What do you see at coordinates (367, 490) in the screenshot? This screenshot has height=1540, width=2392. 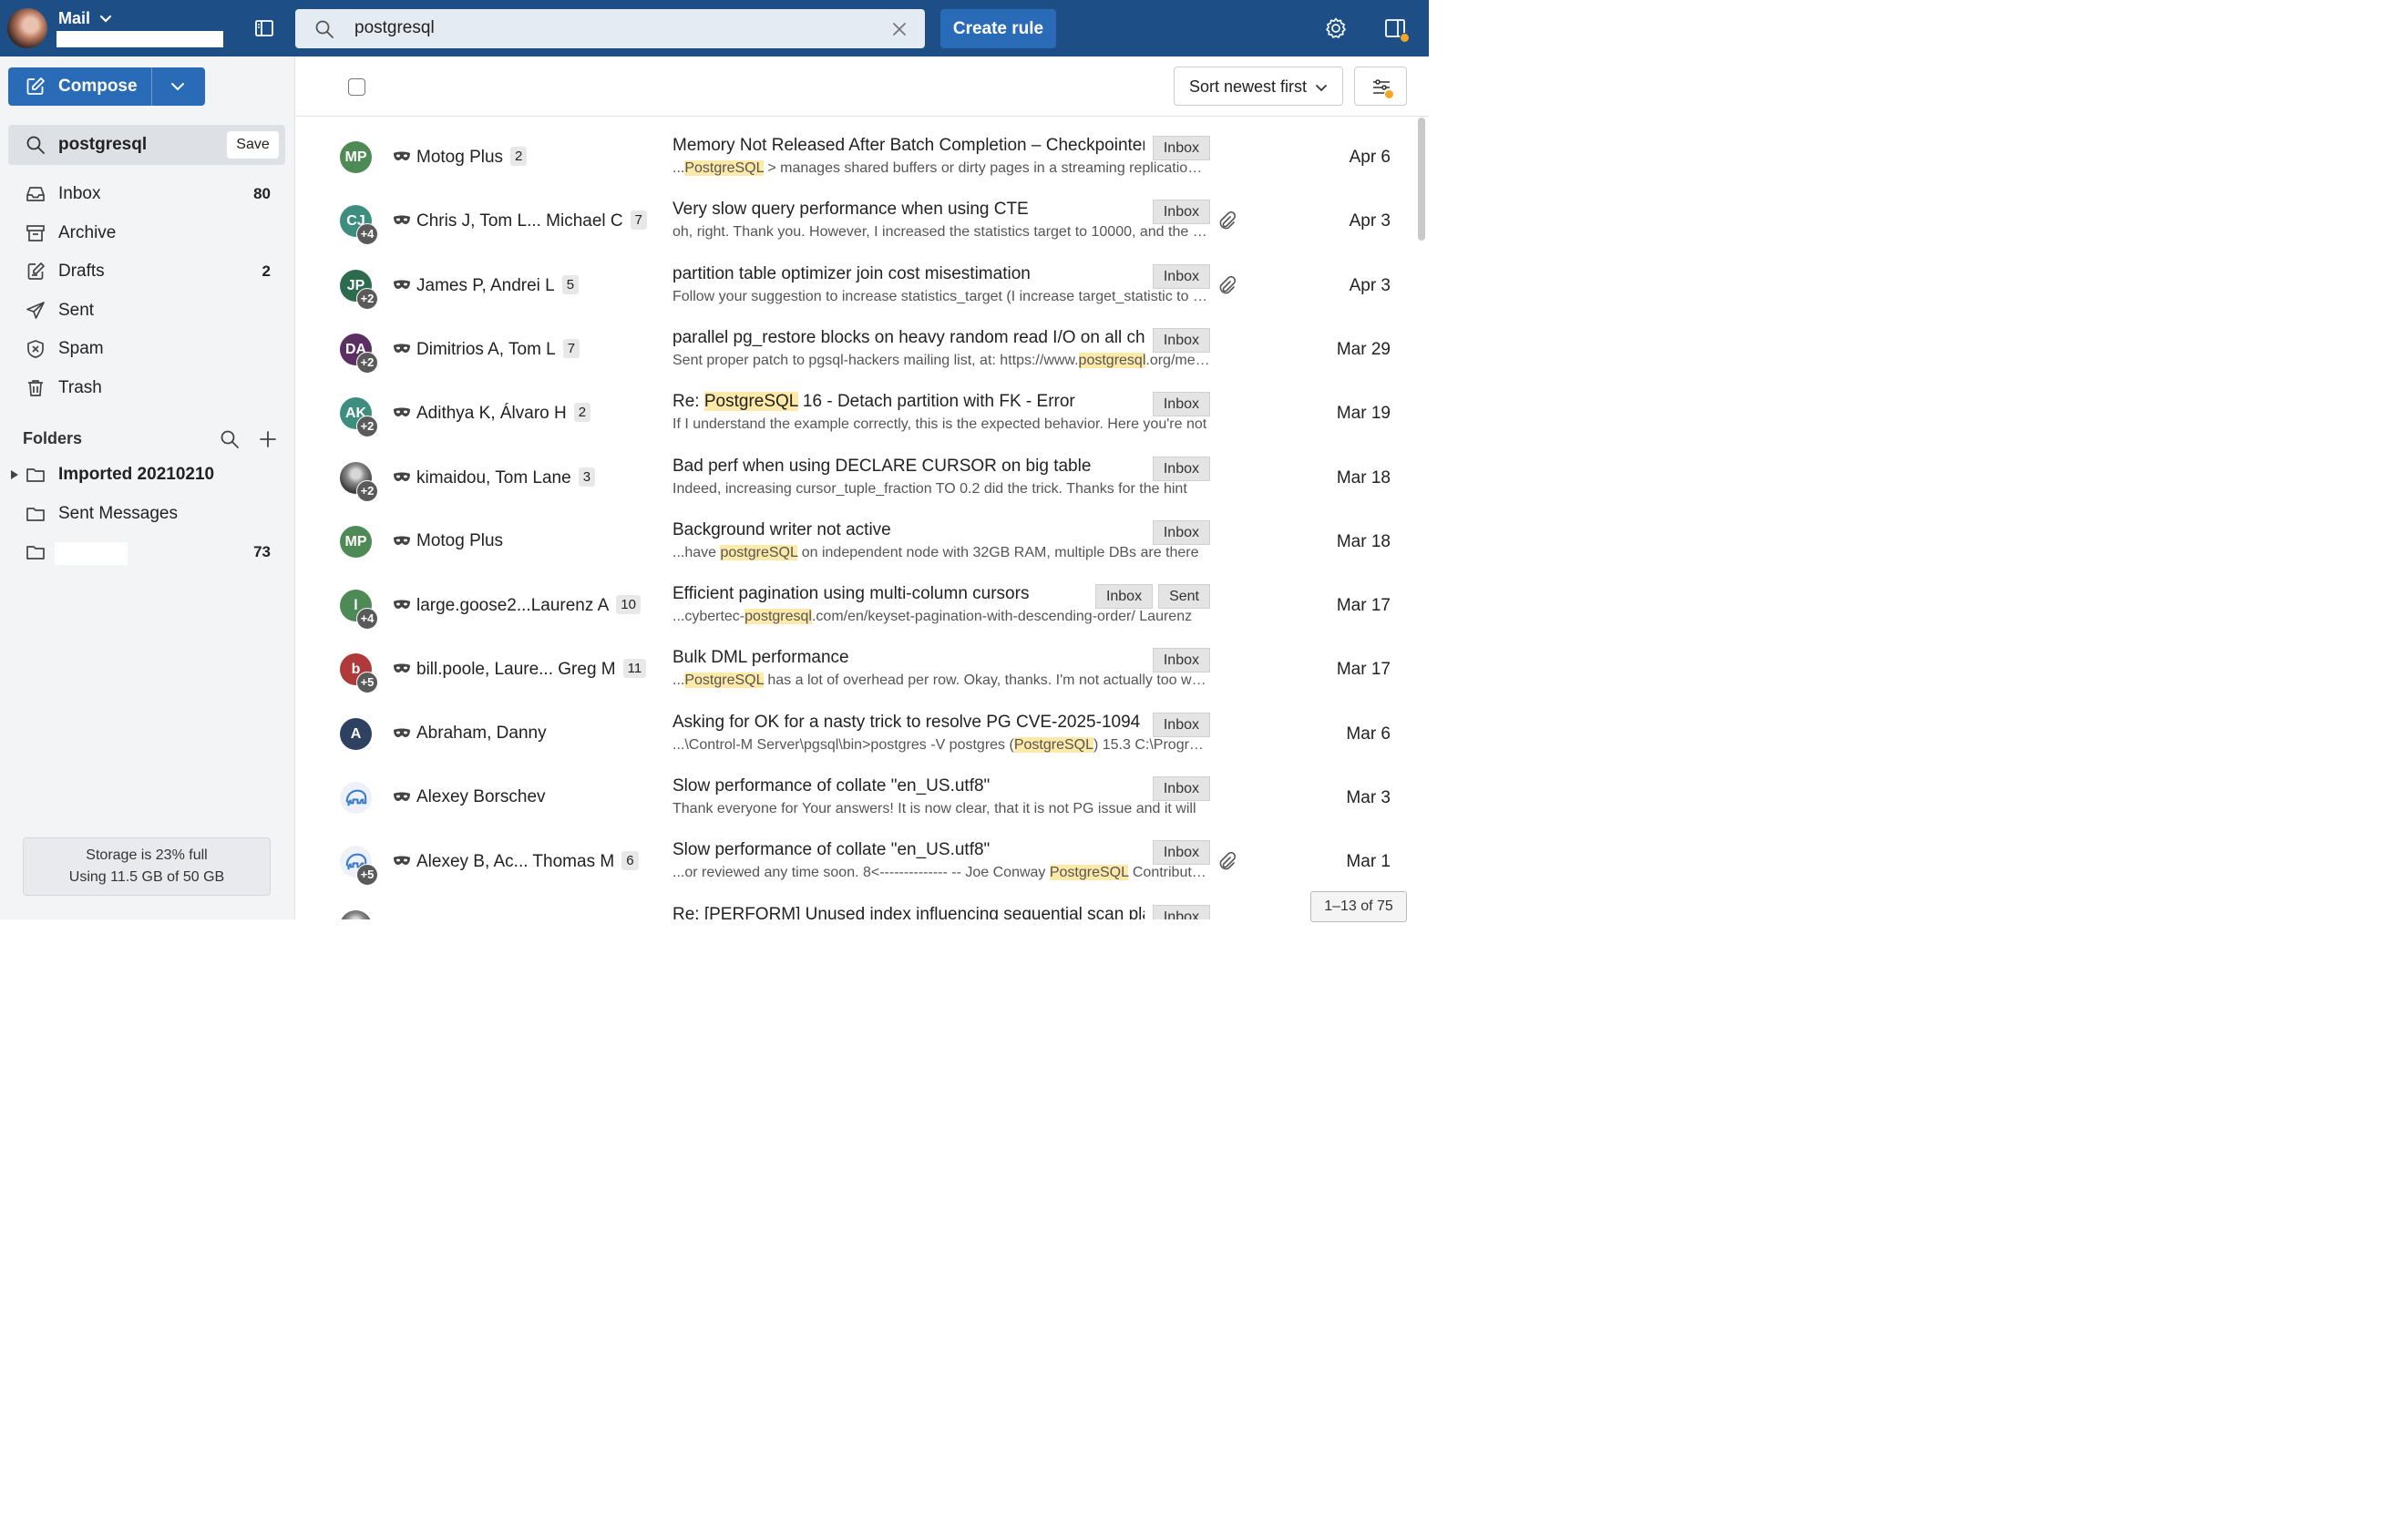 I see `extra-participants-badge: +2` at bounding box center [367, 490].